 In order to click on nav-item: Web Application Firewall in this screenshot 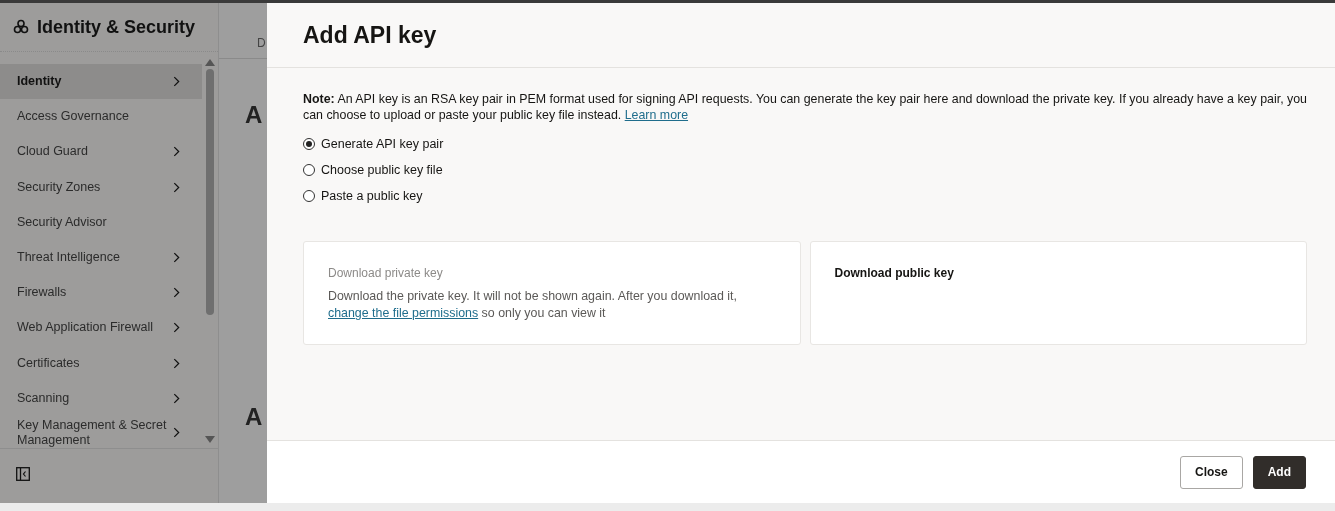, I will do `click(101, 328)`.